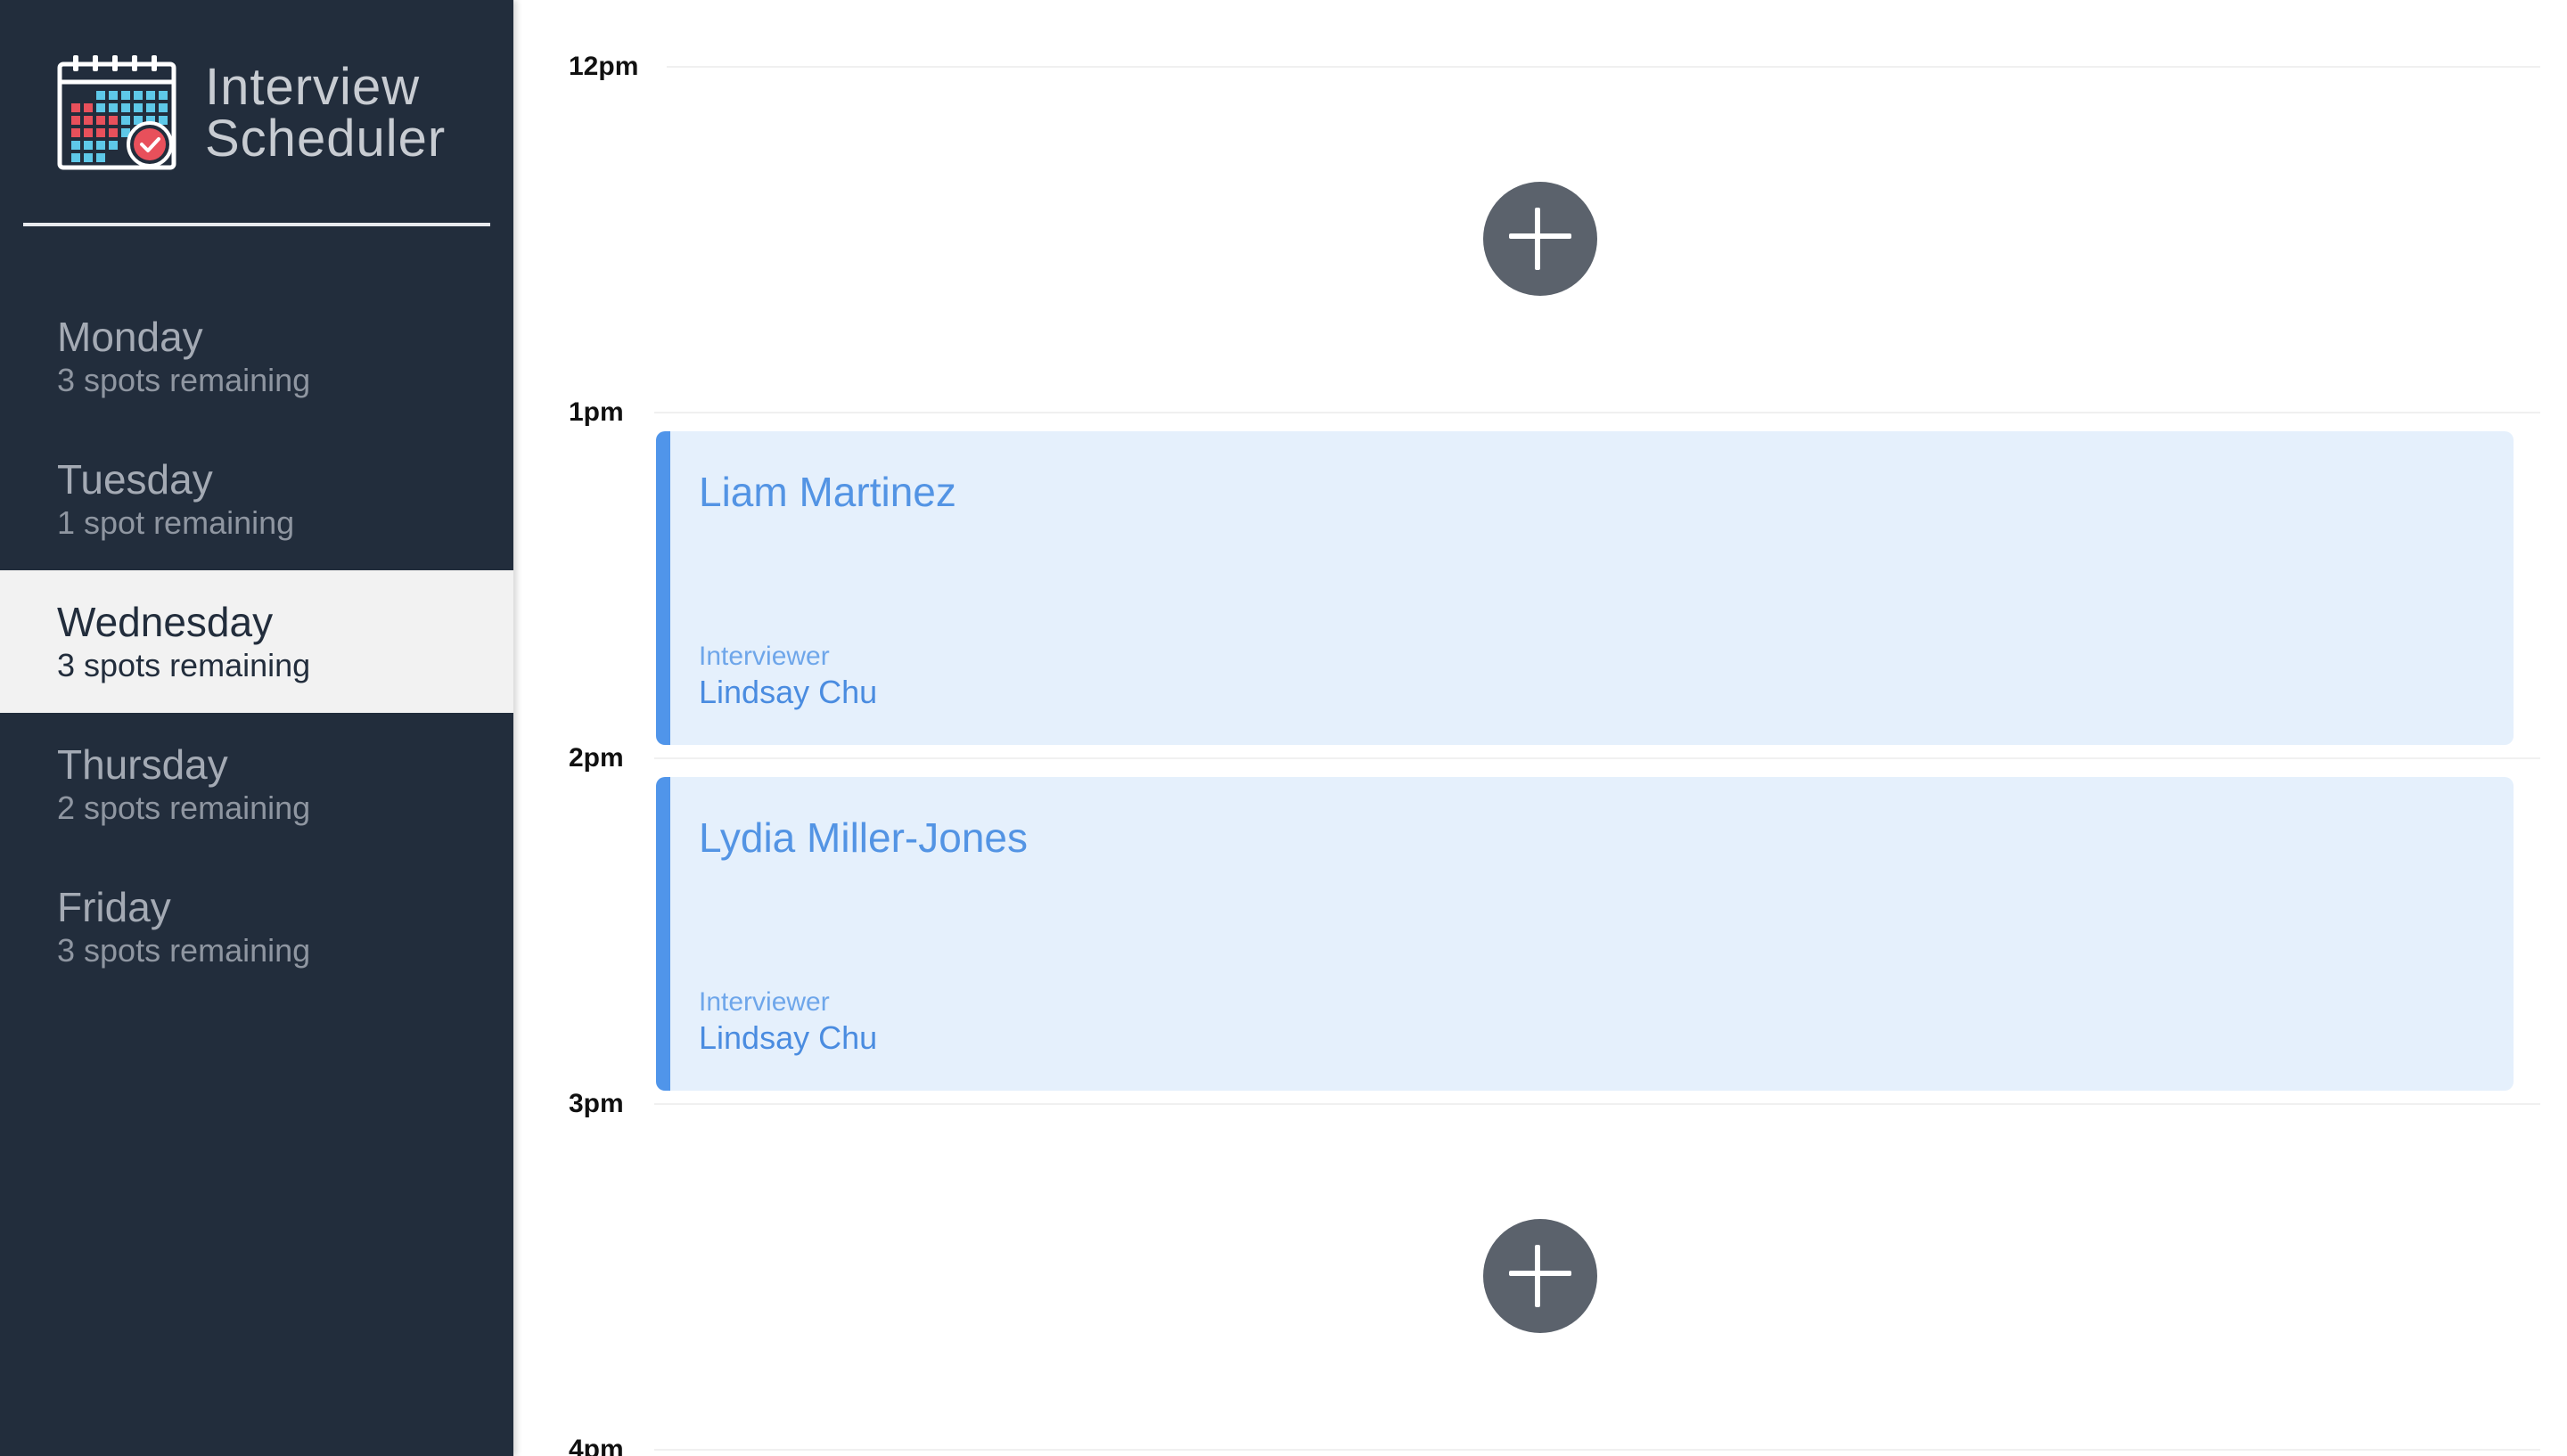 Image resolution: width=2567 pixels, height=1456 pixels. Describe the element at coordinates (142, 764) in the screenshot. I see `day-name: Thursday` at that location.